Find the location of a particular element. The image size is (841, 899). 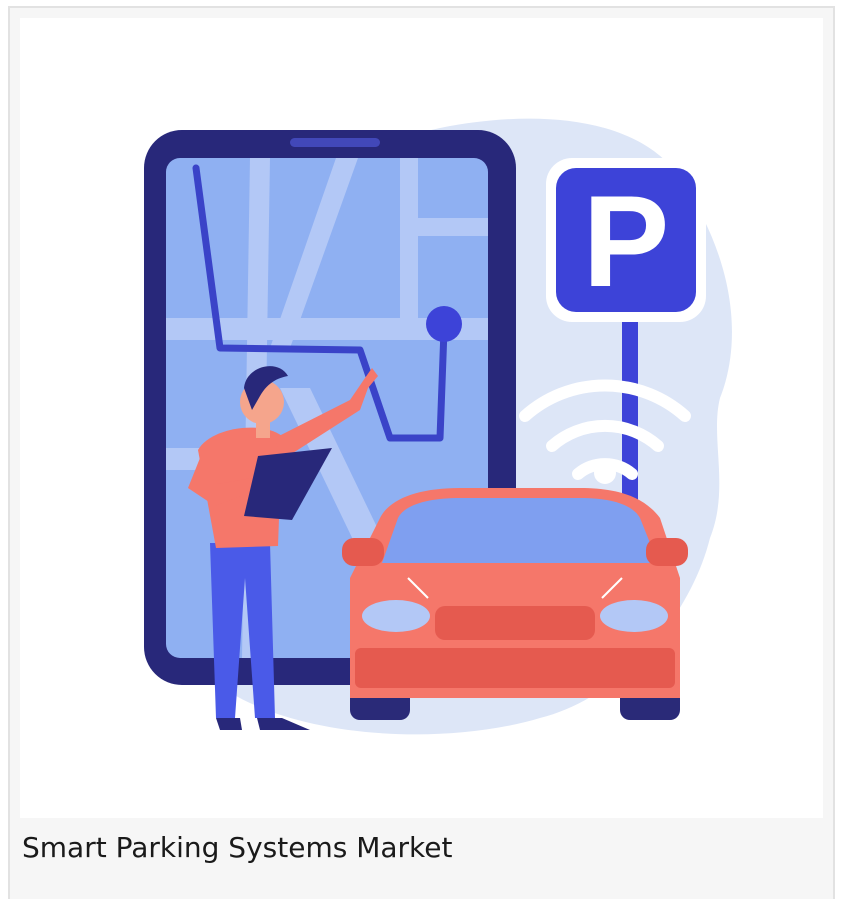

location-pin-icon is located at coordinates (444, 324).